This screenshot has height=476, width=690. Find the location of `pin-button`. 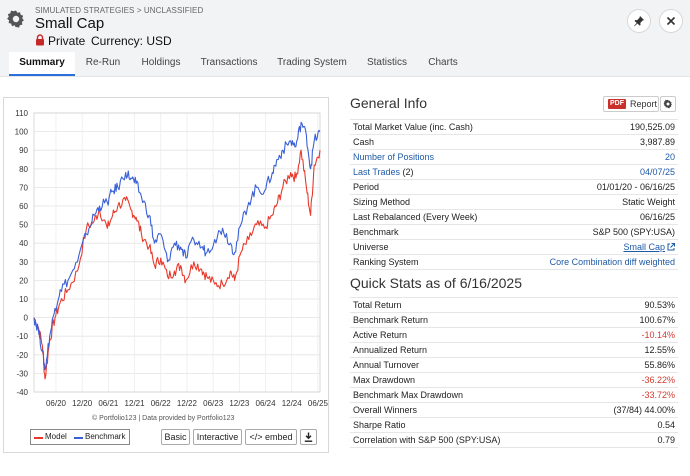

pin-button is located at coordinates (639, 21).